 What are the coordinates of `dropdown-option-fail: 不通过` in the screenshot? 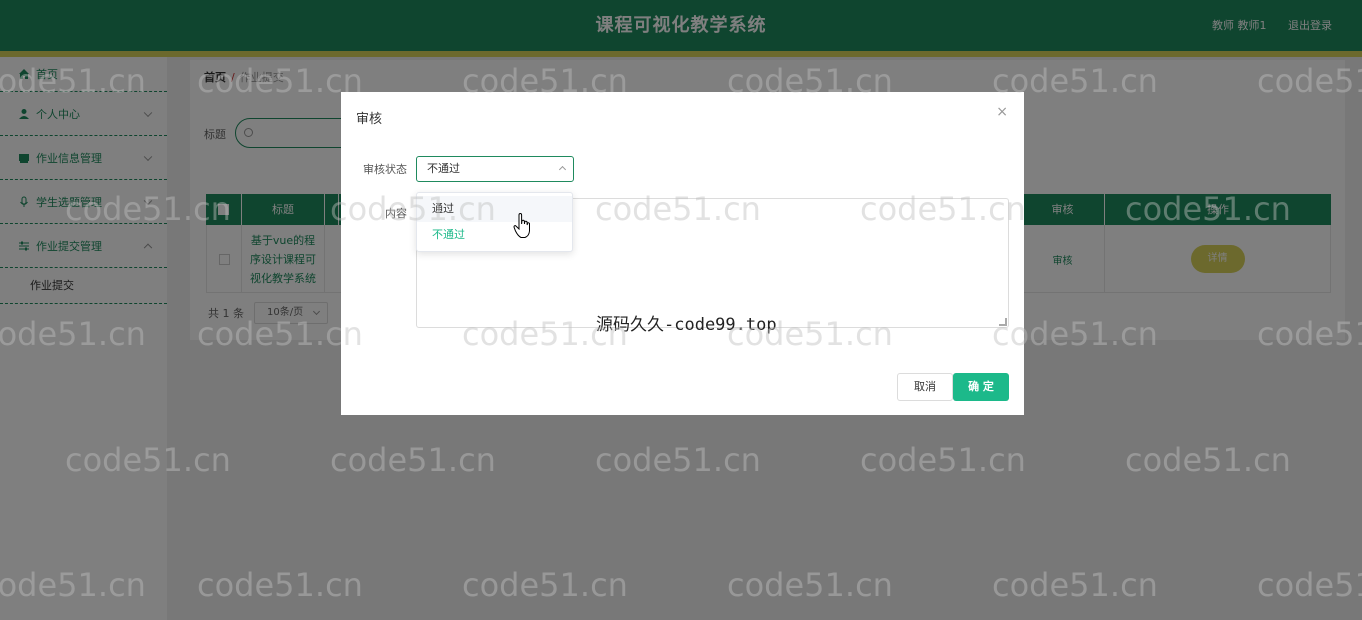 It's located at (494, 235).